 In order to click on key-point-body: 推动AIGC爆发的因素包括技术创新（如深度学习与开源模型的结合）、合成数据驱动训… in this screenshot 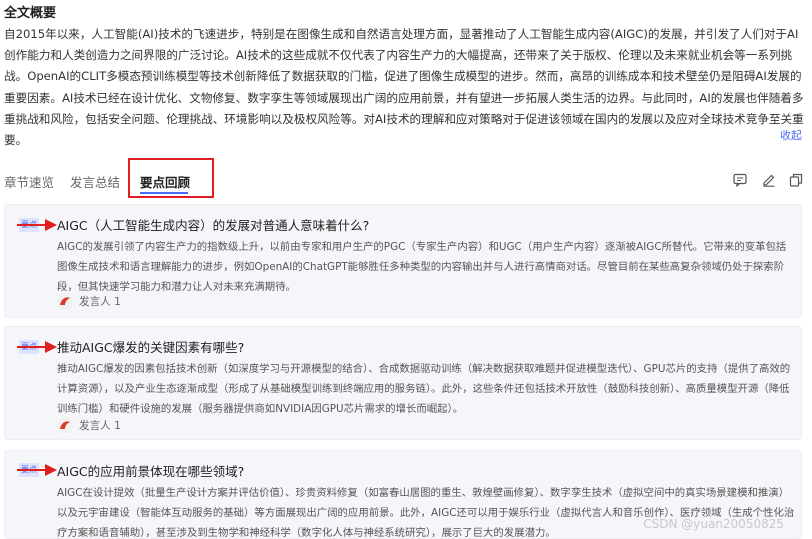, I will do `click(424, 389)`.